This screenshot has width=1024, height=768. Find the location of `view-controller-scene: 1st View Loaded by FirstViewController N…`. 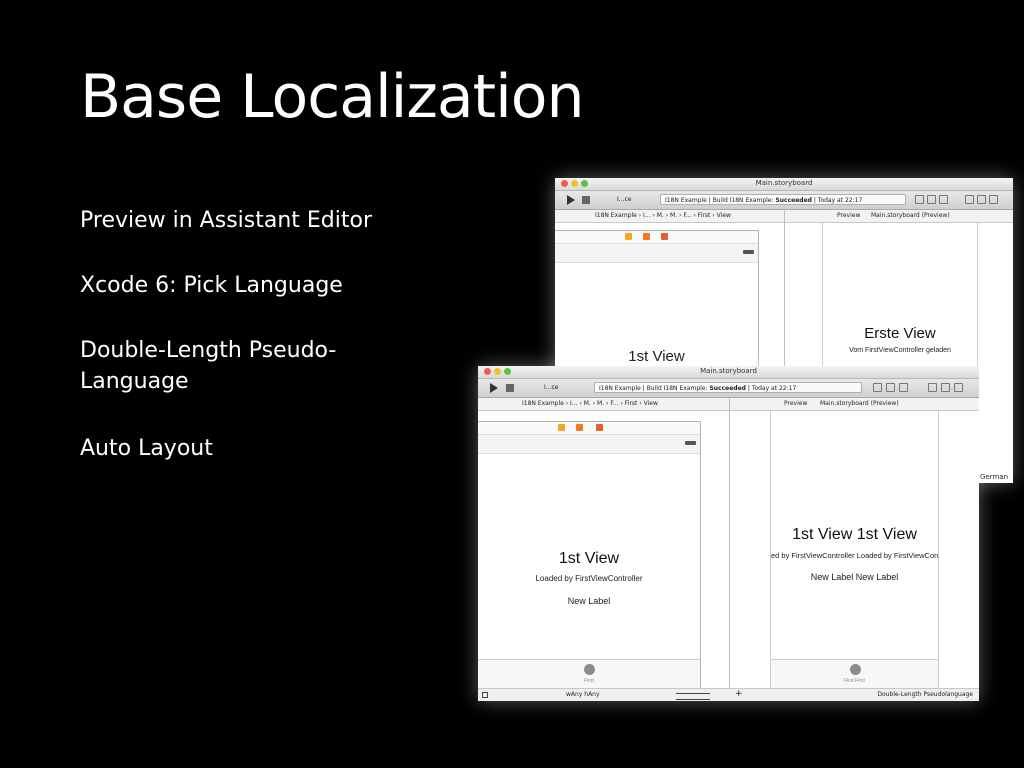

view-controller-scene: 1st View Loaded by FirstViewController N… is located at coordinates (589, 555).